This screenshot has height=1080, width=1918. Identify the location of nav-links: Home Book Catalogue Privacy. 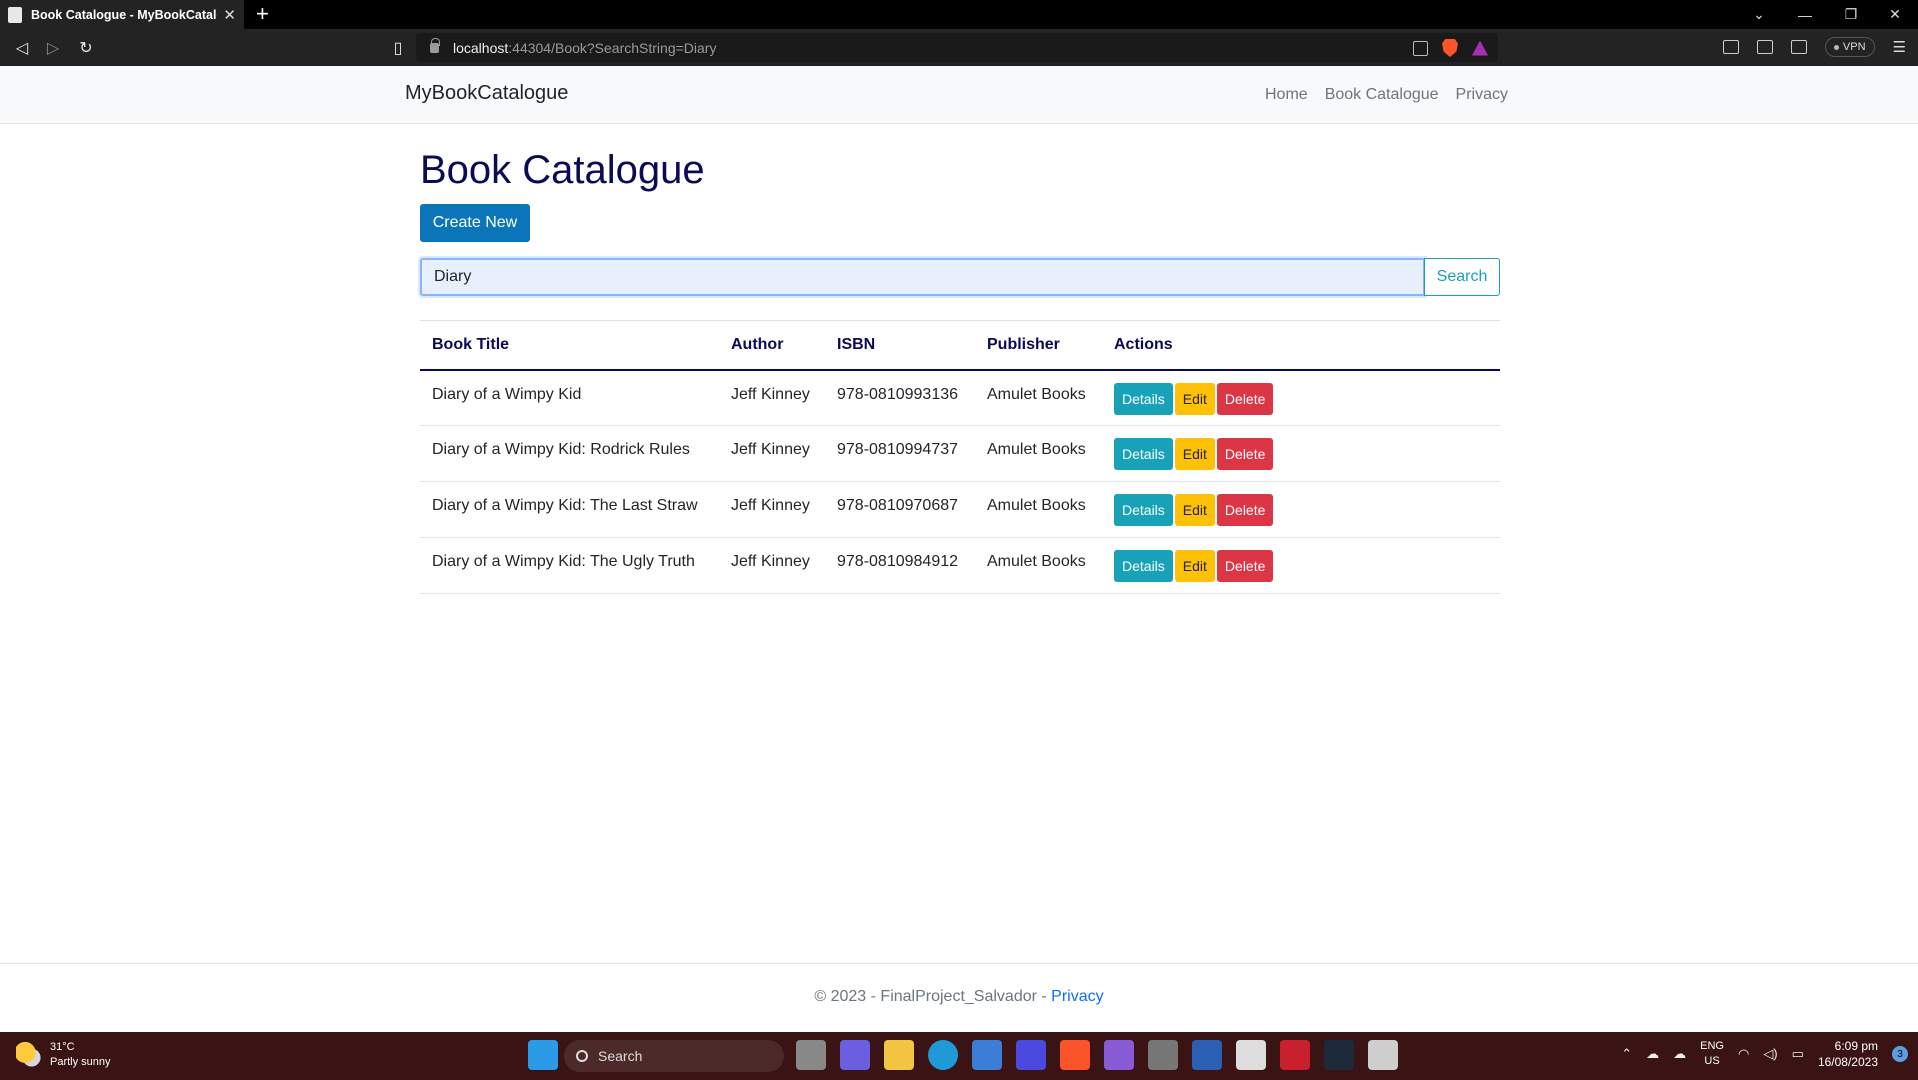
(1386, 95).